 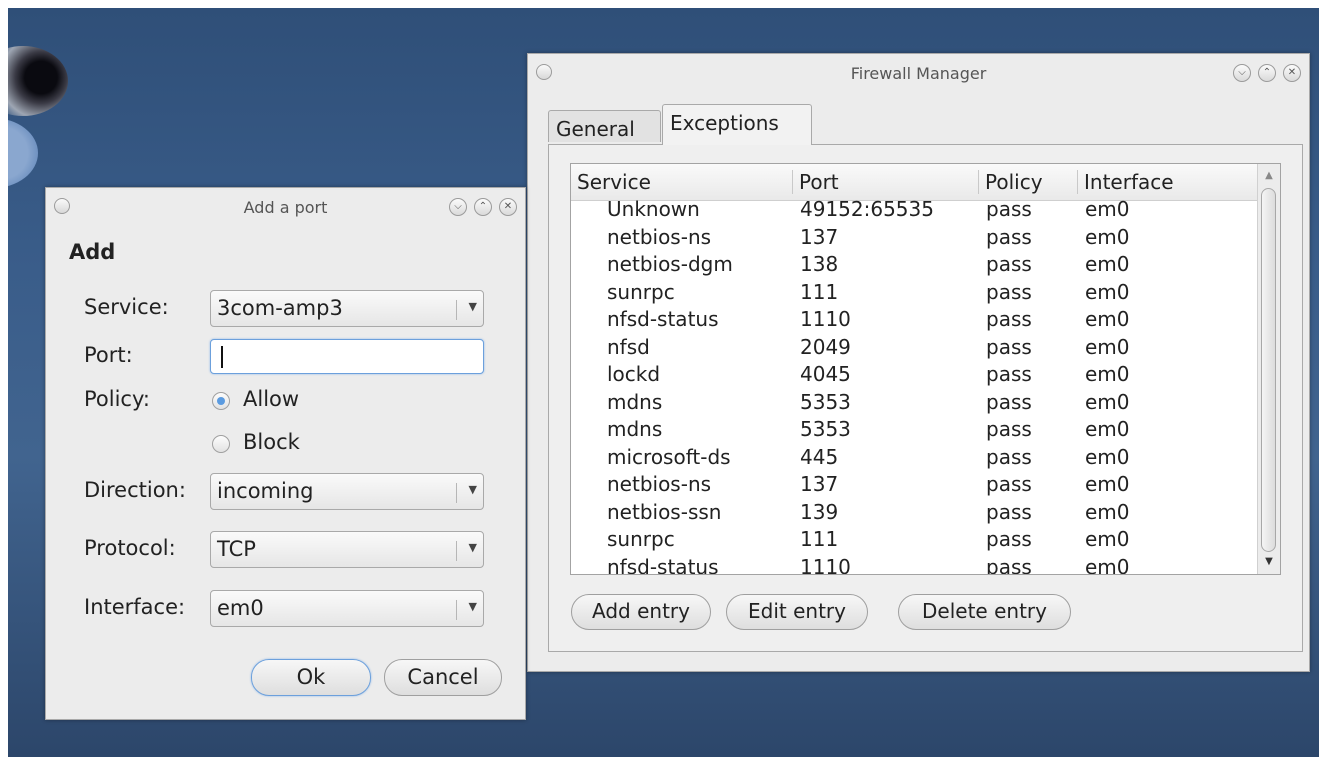 What do you see at coordinates (915, 377) in the screenshot?
I see `table-row: lockd 4045 pass em0` at bounding box center [915, 377].